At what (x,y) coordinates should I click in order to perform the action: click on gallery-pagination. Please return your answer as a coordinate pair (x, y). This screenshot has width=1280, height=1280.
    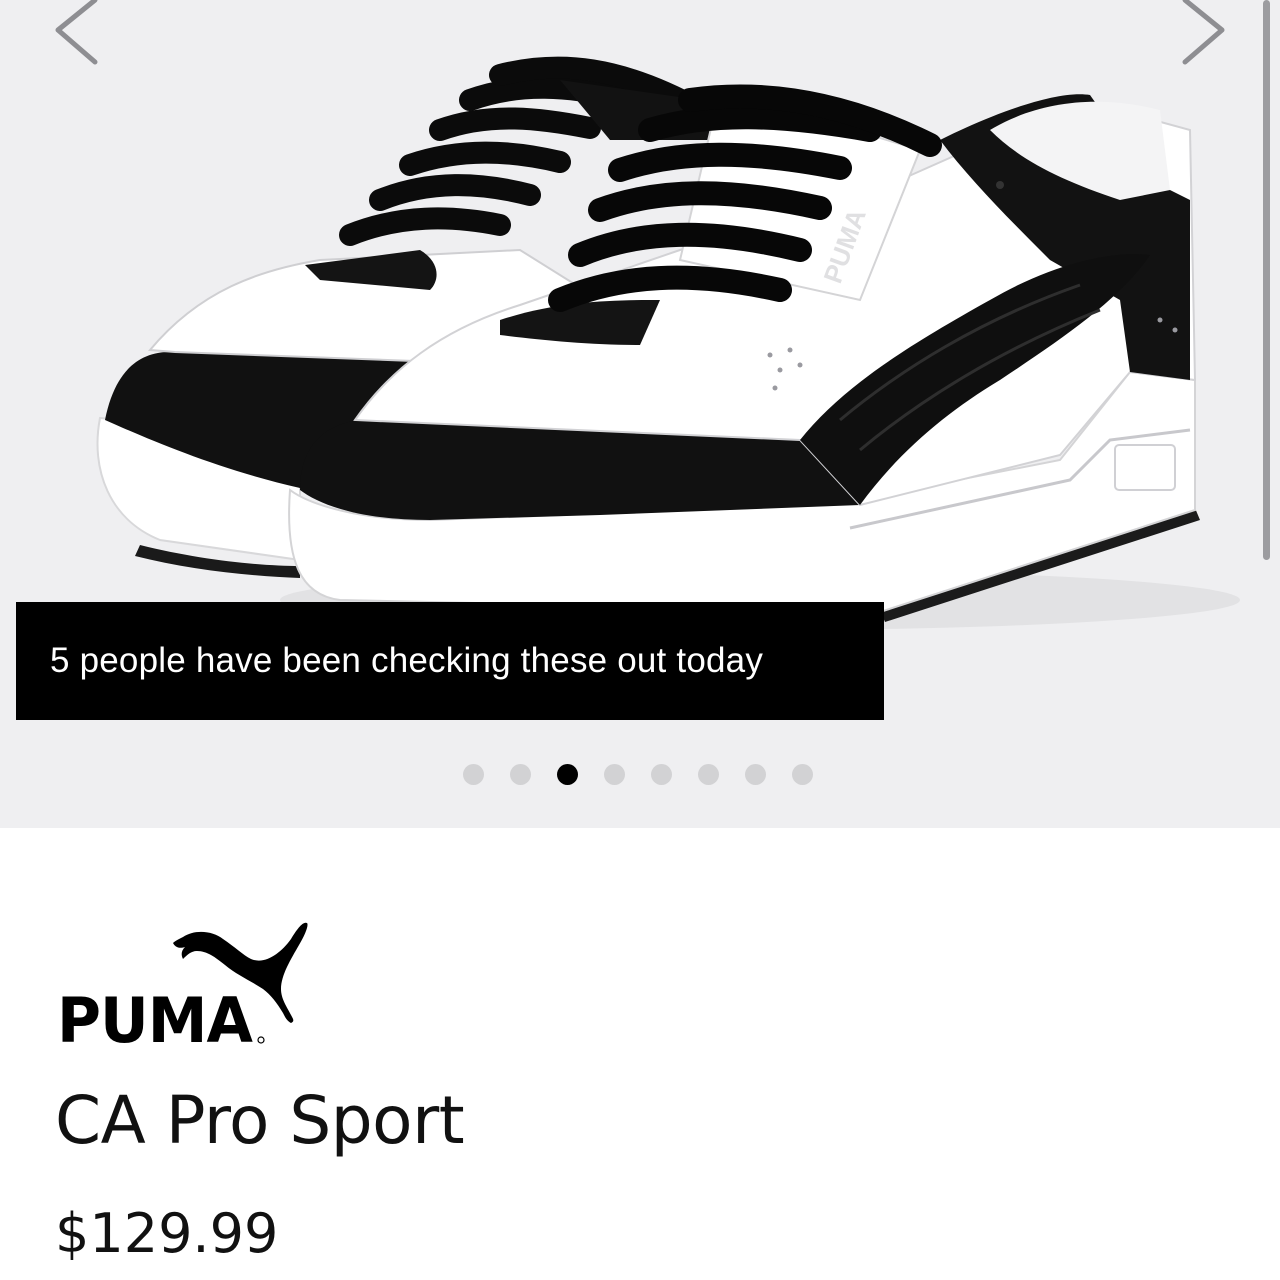
    Looking at the image, I should click on (638, 776).